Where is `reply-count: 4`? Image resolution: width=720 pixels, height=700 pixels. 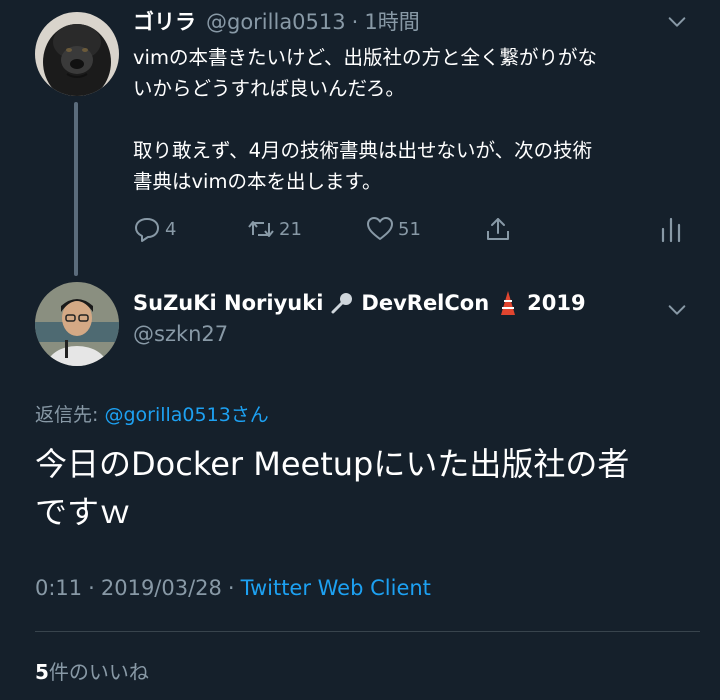
reply-count: 4 is located at coordinates (171, 229).